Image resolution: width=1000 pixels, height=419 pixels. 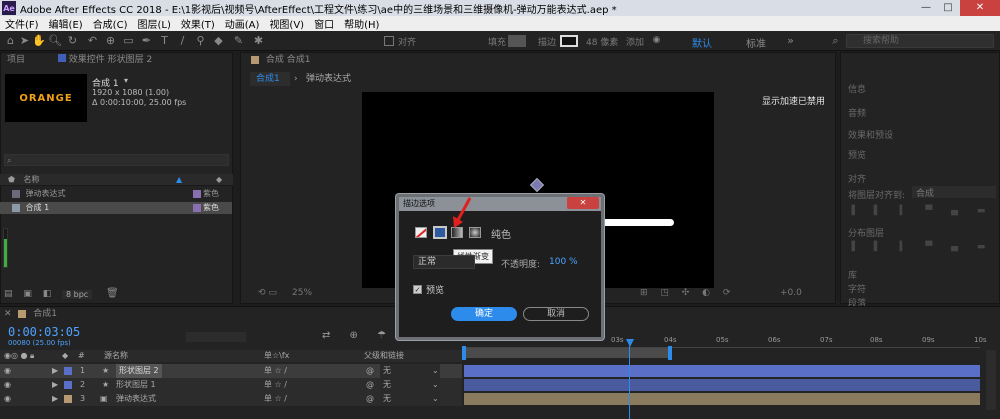 I want to click on table-row: ◉ ▶ 3 ▣ 弹动表达式 单 ☆ / @ 无 ⌄, so click(x=231, y=399).